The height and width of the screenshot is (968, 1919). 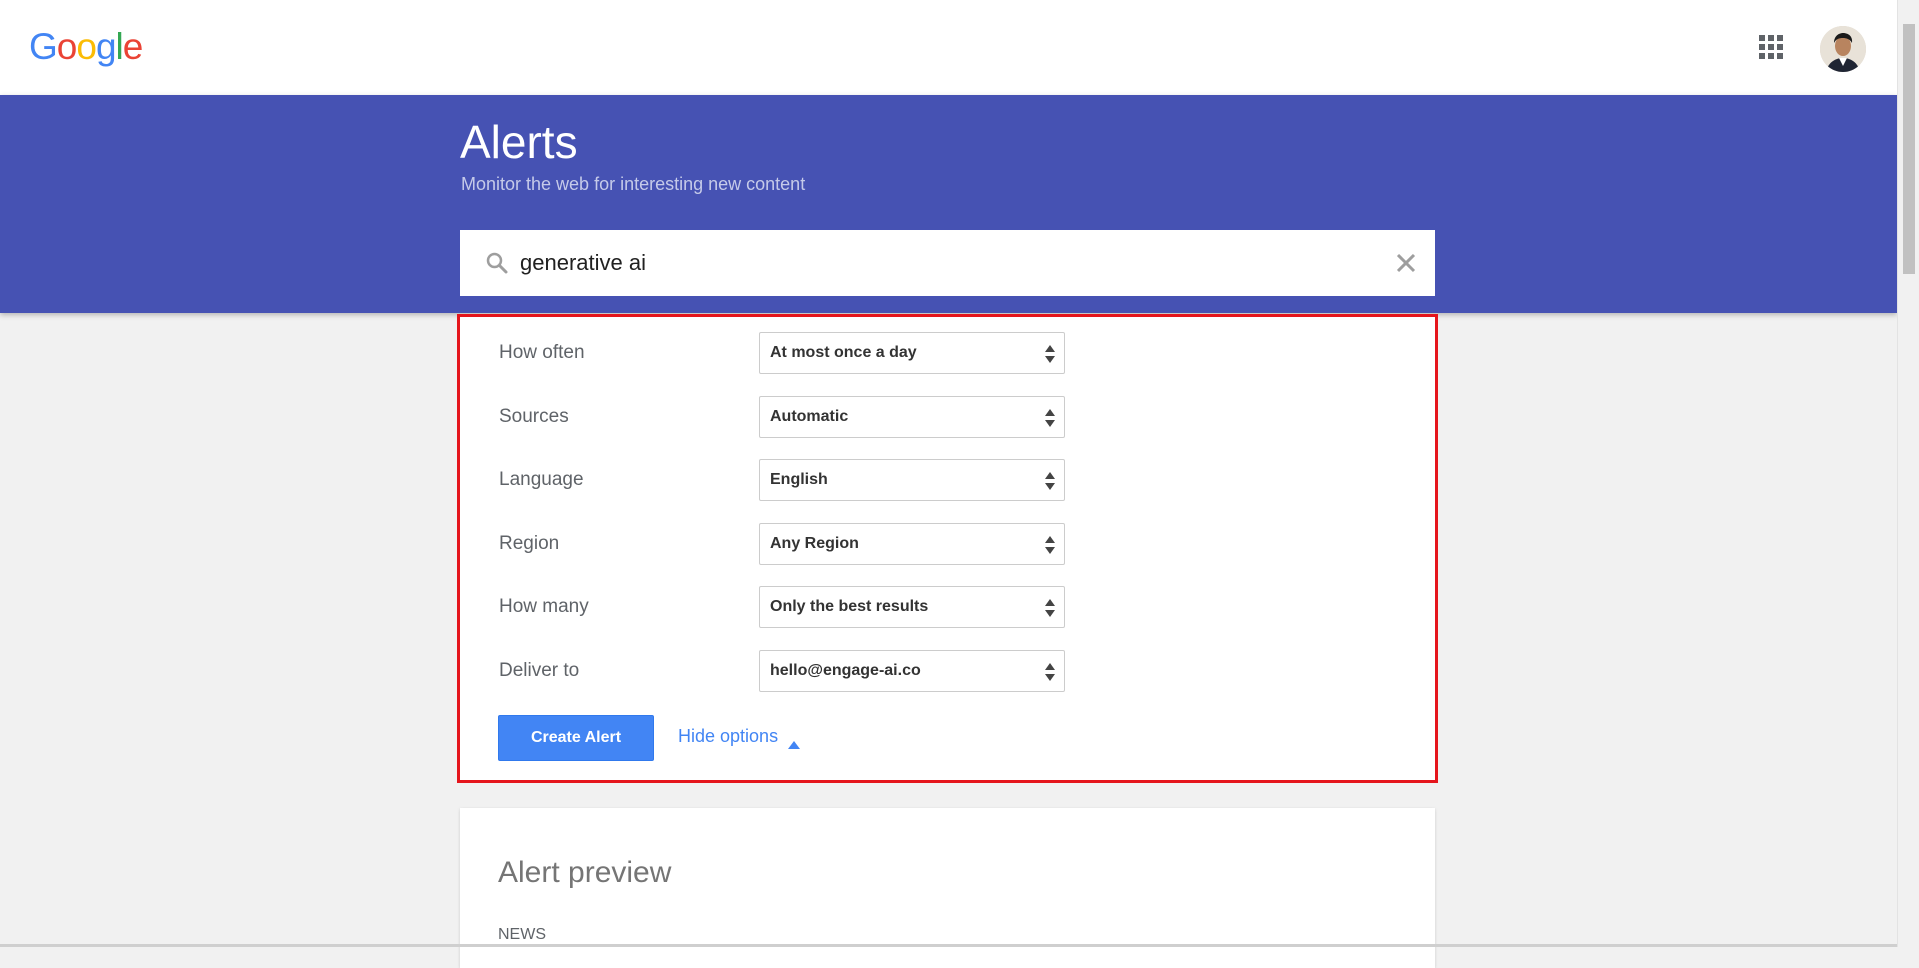 I want to click on option-label: How often, so click(x=542, y=352).